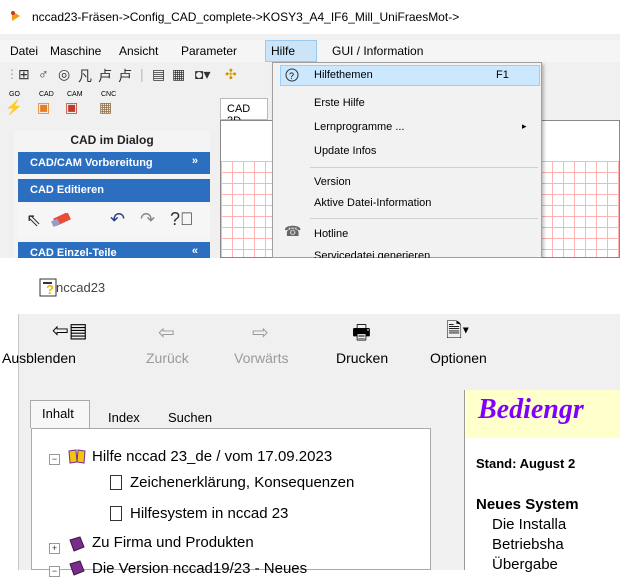  I want to click on tree-item: Hilfesystem in nccad 23, so click(209, 513).